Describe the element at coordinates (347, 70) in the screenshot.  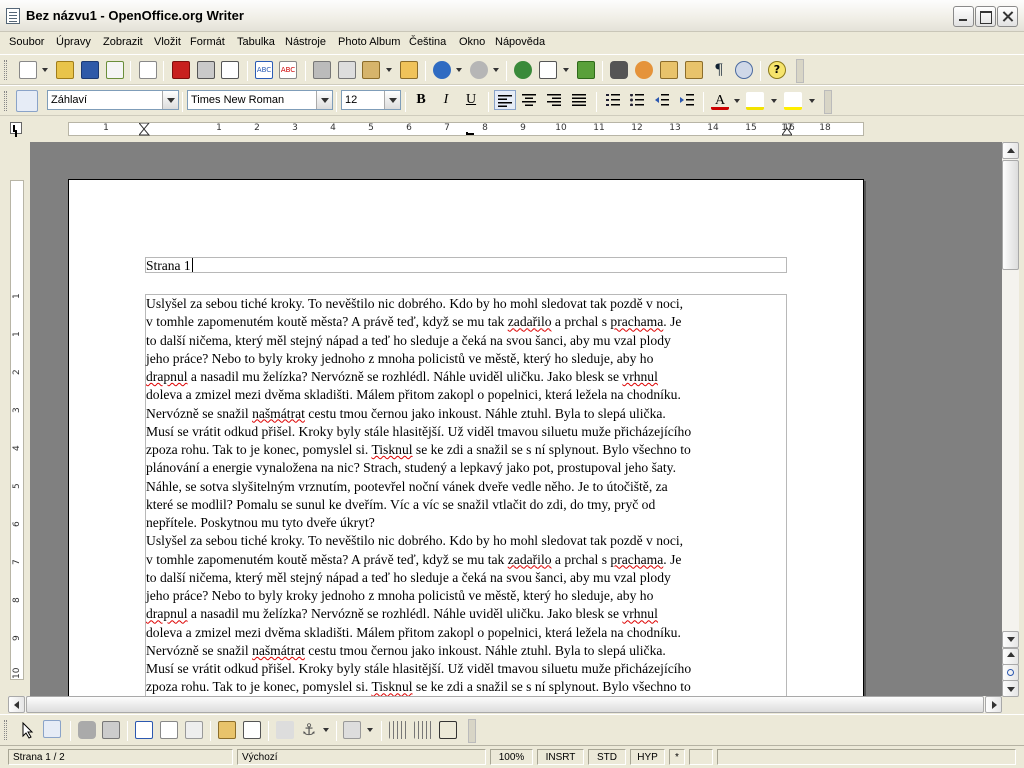
I see `copy-icon` at that location.